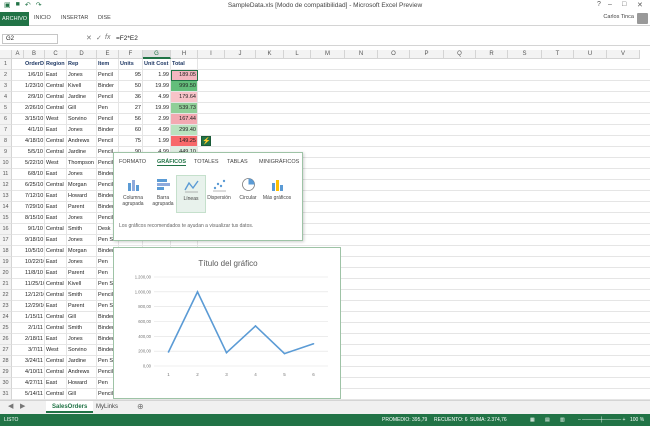  I want to click on tab-format: FORMATO, so click(132, 162).